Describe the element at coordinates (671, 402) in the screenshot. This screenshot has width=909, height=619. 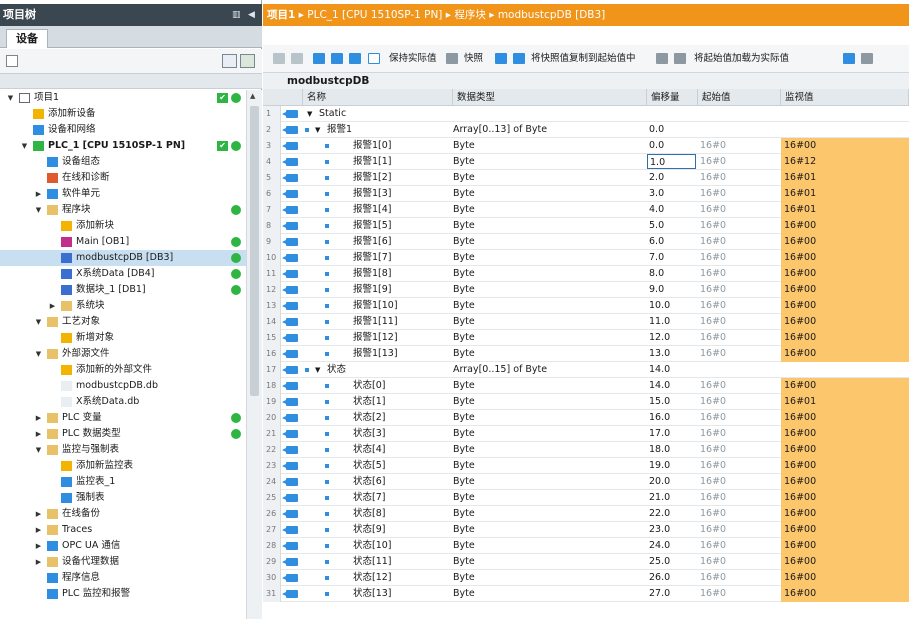
I see `tag-offset: 15.0` at that location.